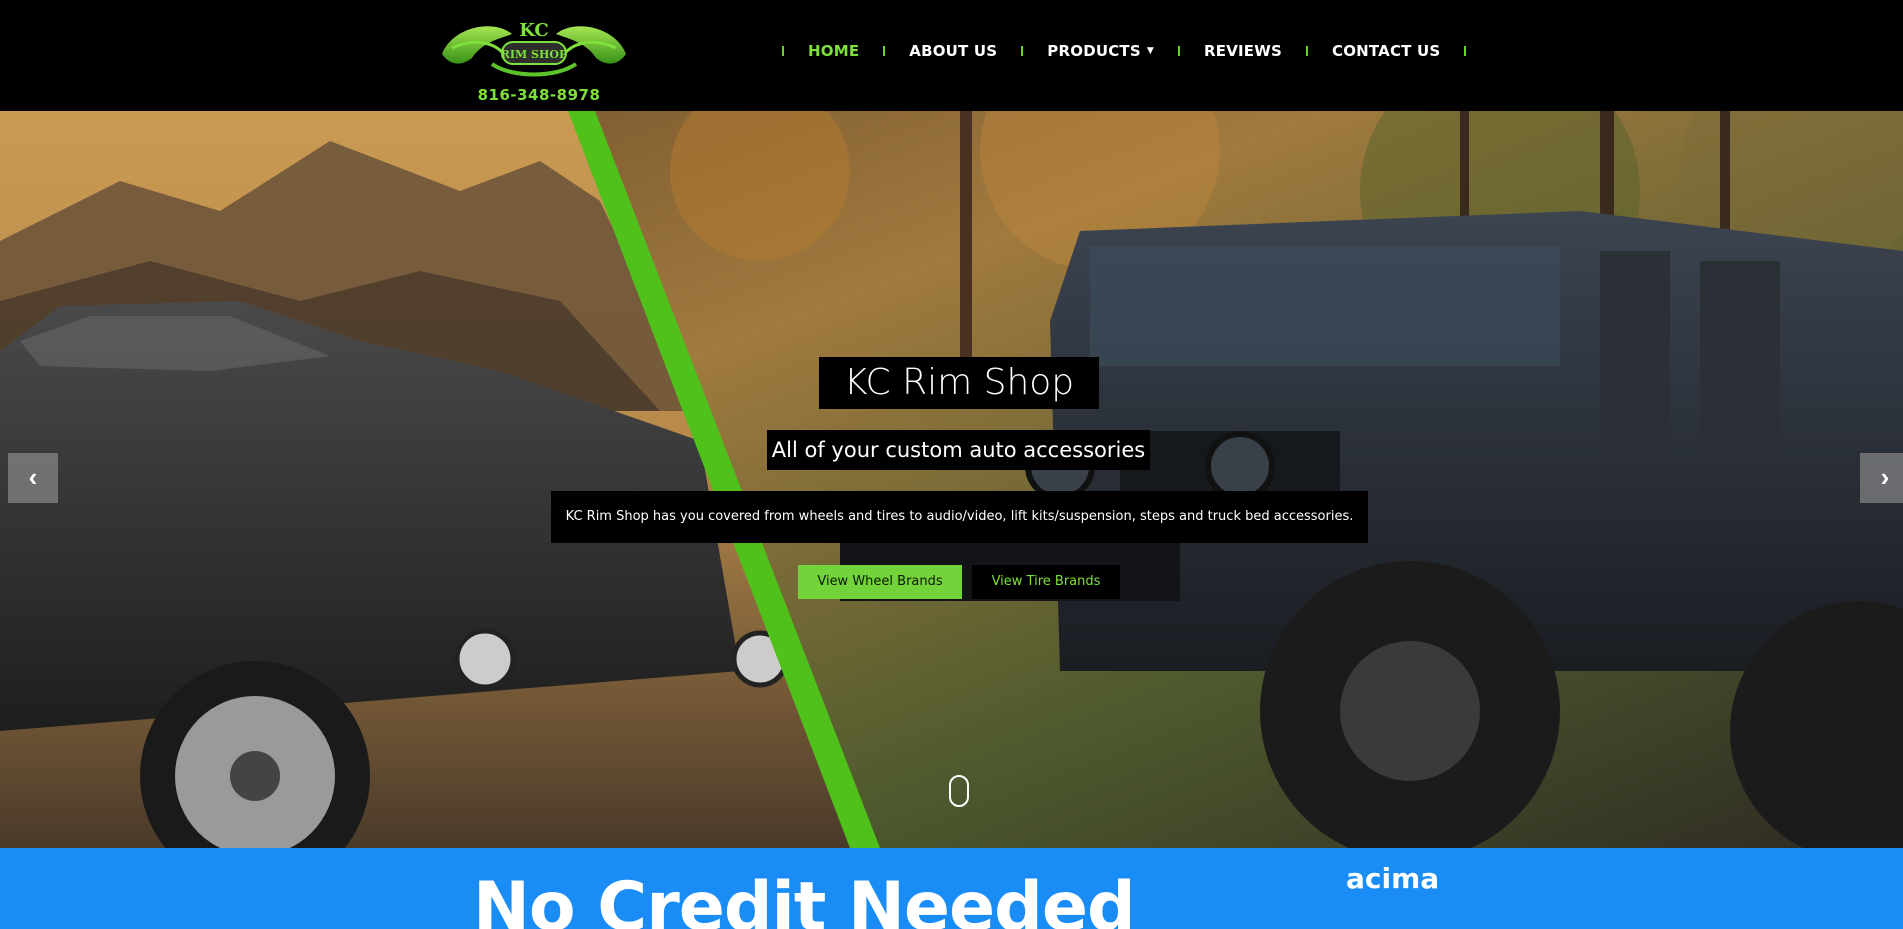 The height and width of the screenshot is (929, 1903). I want to click on financing-banner: No Credit Needed acima, so click(951, 888).